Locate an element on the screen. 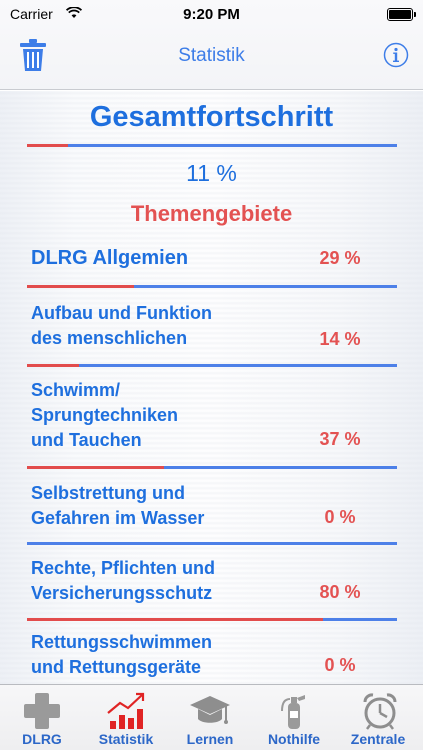 This screenshot has height=750, width=423. topic-name-line: Sprungtechniken is located at coordinates (105, 415).